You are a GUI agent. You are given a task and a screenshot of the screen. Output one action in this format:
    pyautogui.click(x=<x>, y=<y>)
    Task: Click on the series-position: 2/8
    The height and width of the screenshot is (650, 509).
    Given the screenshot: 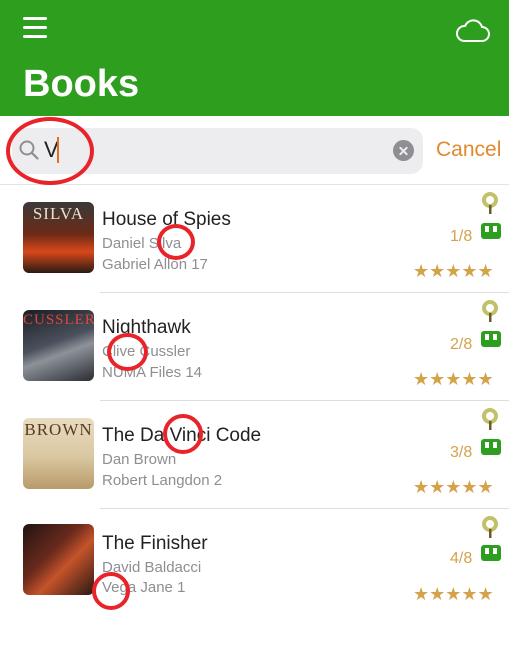 What is the action you would take?
    pyautogui.click(x=461, y=344)
    